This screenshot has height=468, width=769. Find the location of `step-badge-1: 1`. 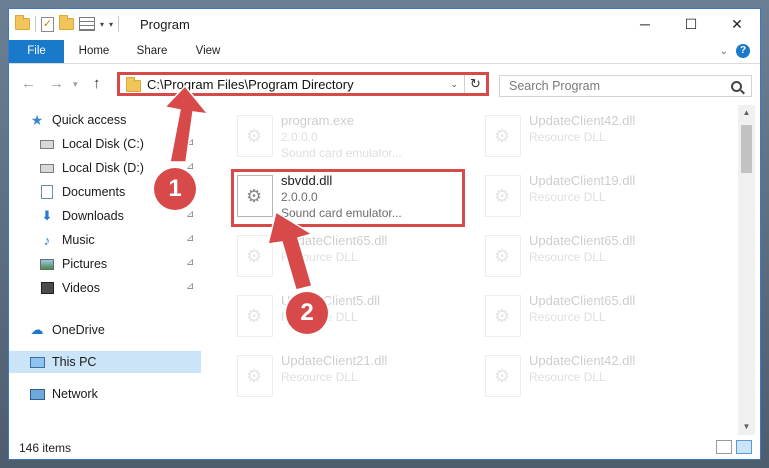

step-badge-1: 1 is located at coordinates (175, 189).